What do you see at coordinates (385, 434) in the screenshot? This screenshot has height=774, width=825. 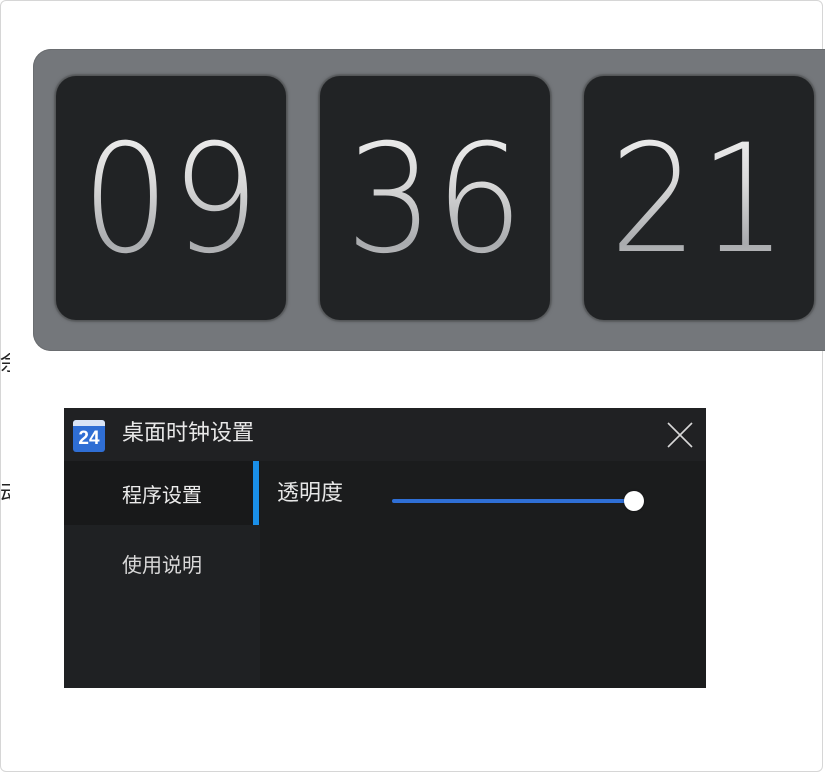 I see `title-bar: 24 桌面时钟设置` at bounding box center [385, 434].